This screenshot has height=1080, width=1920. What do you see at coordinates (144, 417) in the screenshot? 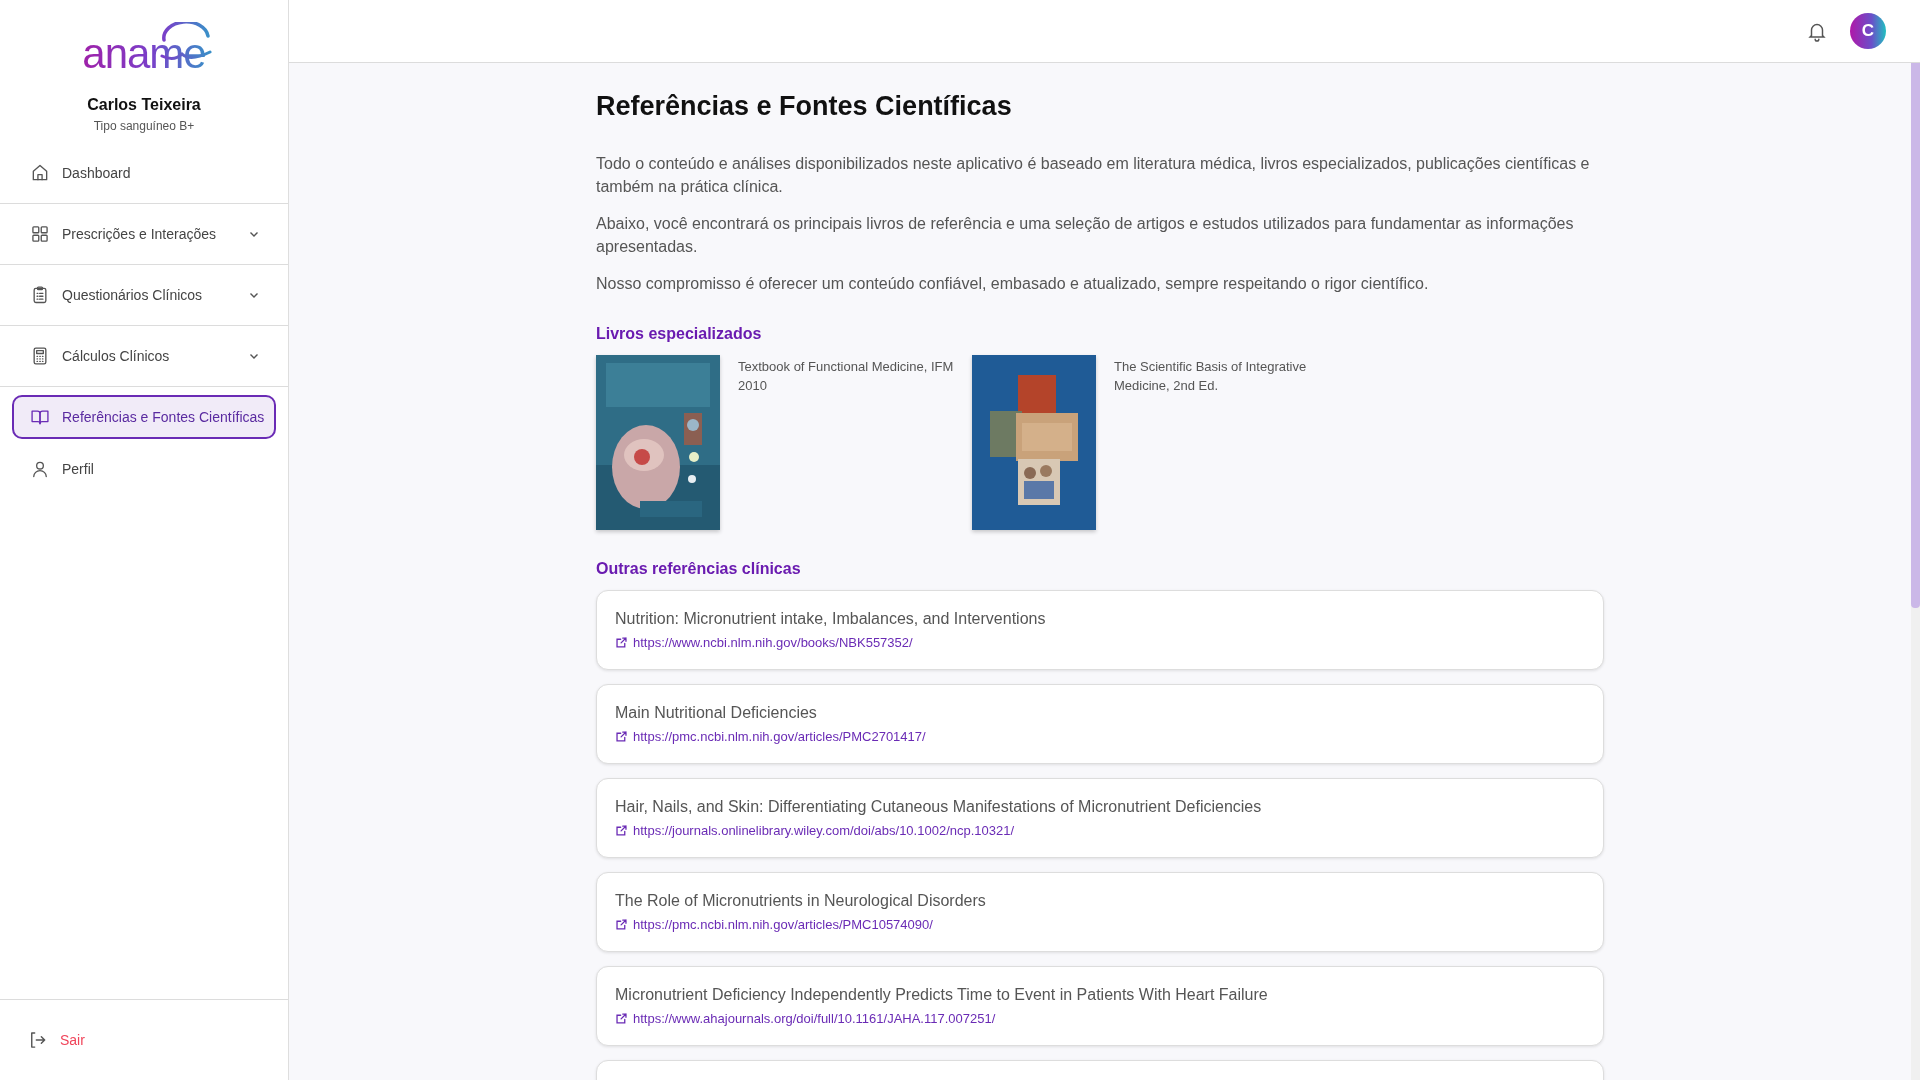
I see `nav-item: Referências e Fontes Científicas` at bounding box center [144, 417].